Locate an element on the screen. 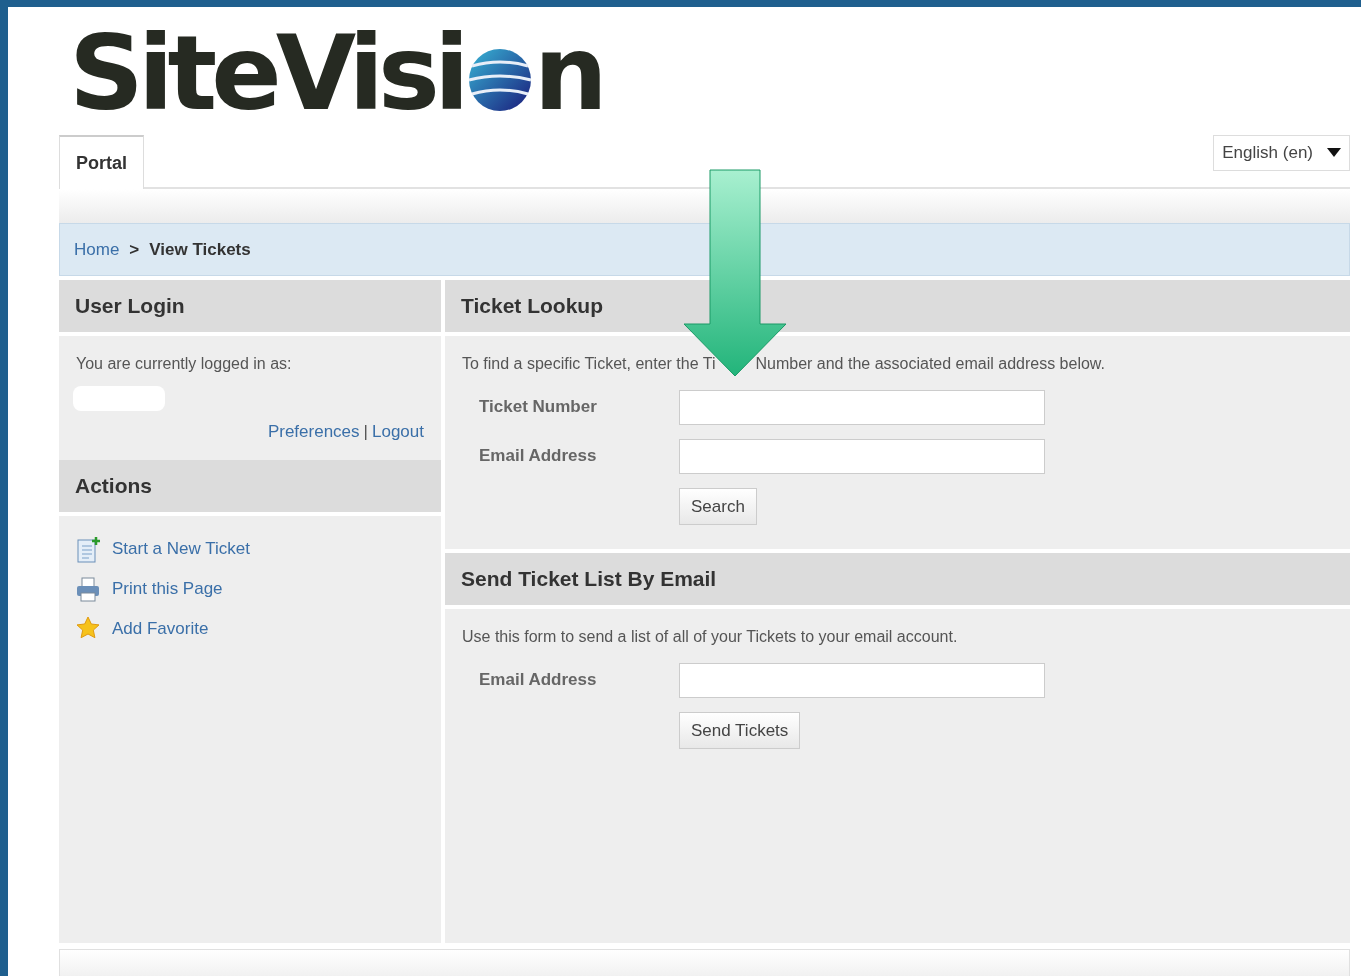 The image size is (1361, 976). login-text: You are currently logged in as: is located at coordinates (184, 363).